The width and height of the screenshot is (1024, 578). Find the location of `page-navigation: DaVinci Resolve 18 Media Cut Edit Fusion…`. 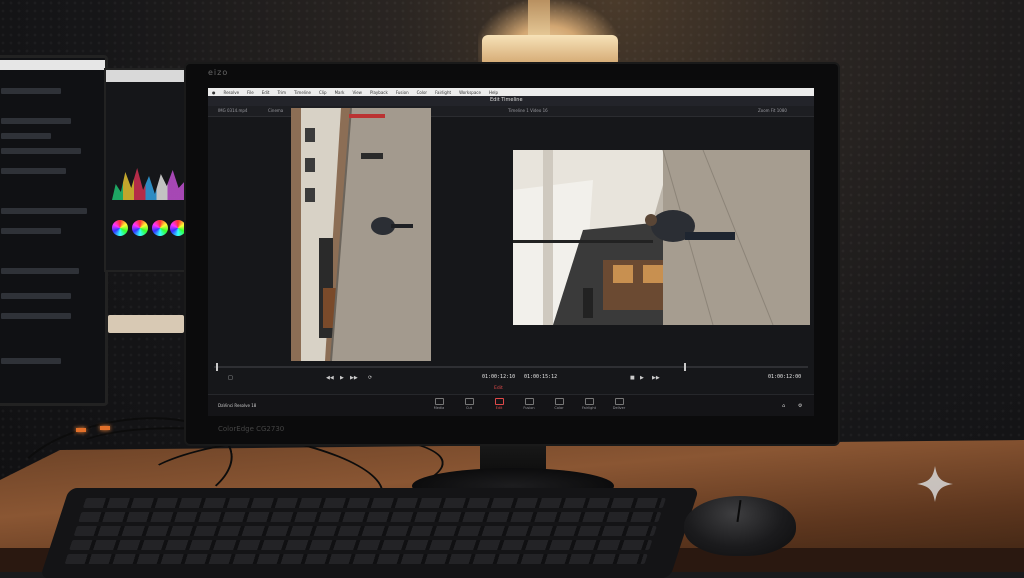

page-navigation: DaVinci Resolve 18 Media Cut Edit Fusion… is located at coordinates (511, 405).